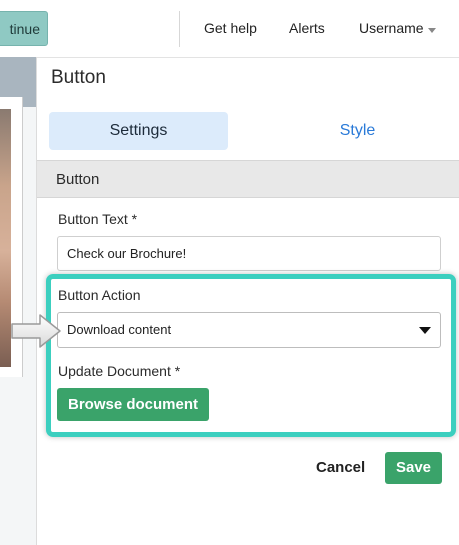  Describe the element at coordinates (248, 179) in the screenshot. I see `section-header: Button` at that location.